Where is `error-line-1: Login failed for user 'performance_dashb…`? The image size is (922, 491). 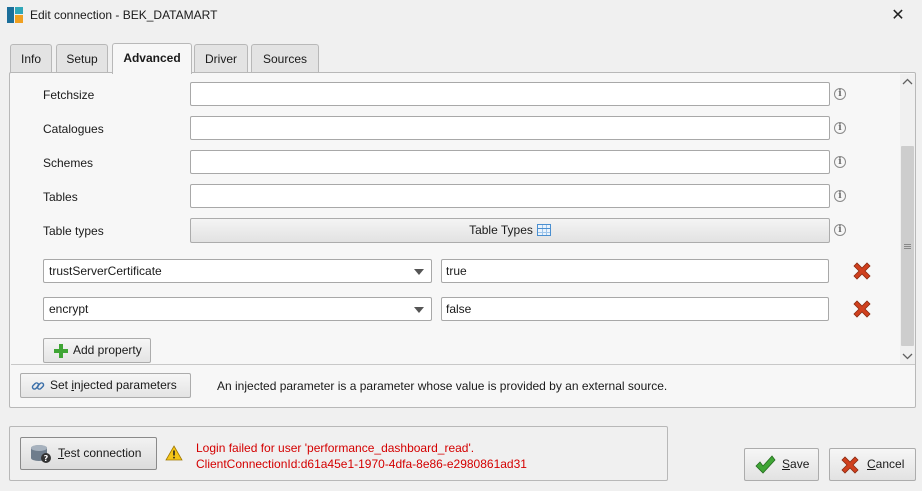
error-line-1: Login failed for user 'performance_dashb… is located at coordinates (335, 448).